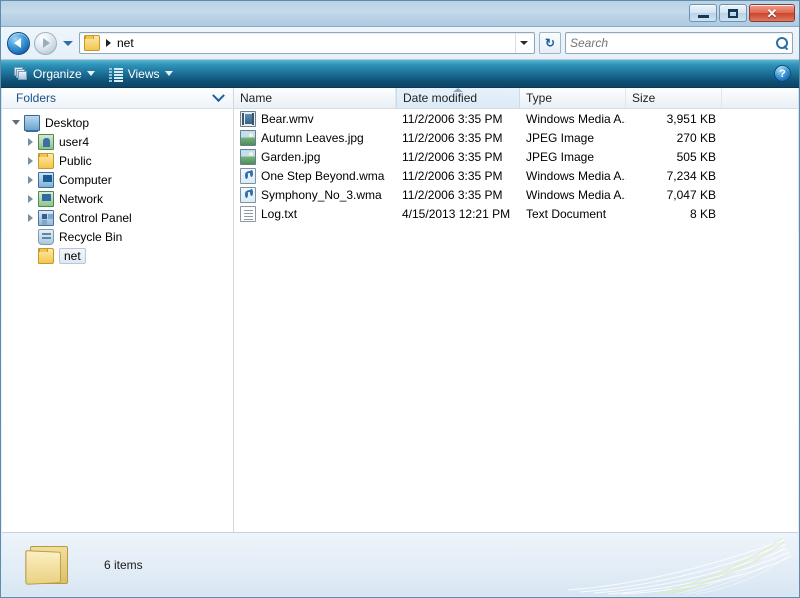 The height and width of the screenshot is (598, 800). What do you see at coordinates (782, 43) in the screenshot?
I see `search-icon` at bounding box center [782, 43].